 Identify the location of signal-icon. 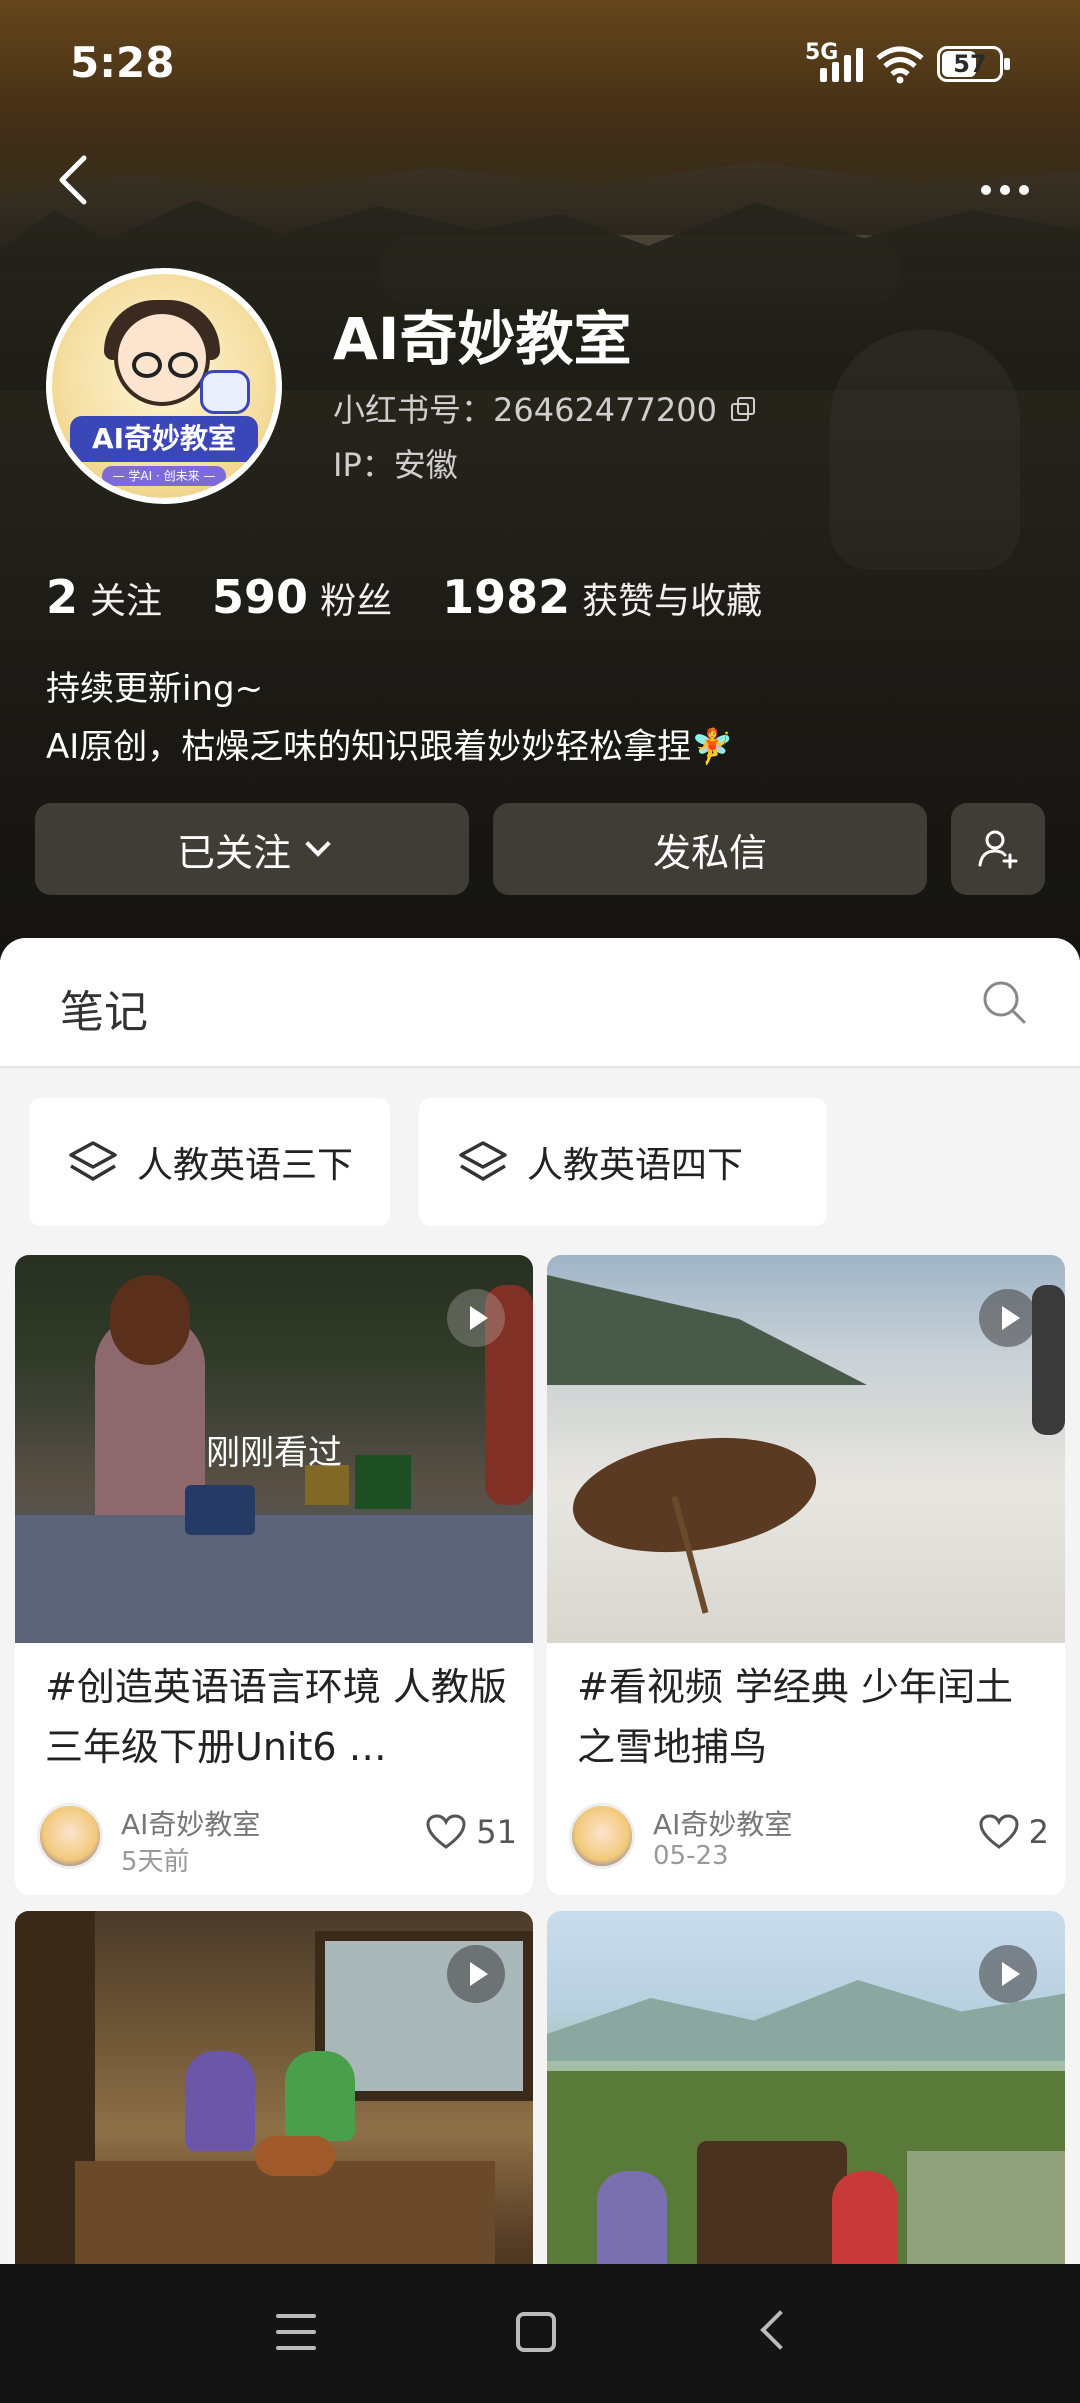
(841, 65).